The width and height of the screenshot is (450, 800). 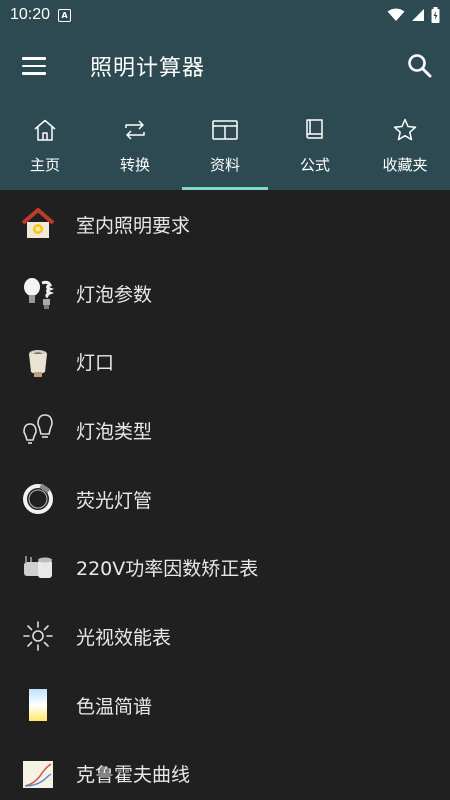 I want to click on status-time: 10:20, so click(x=30, y=14).